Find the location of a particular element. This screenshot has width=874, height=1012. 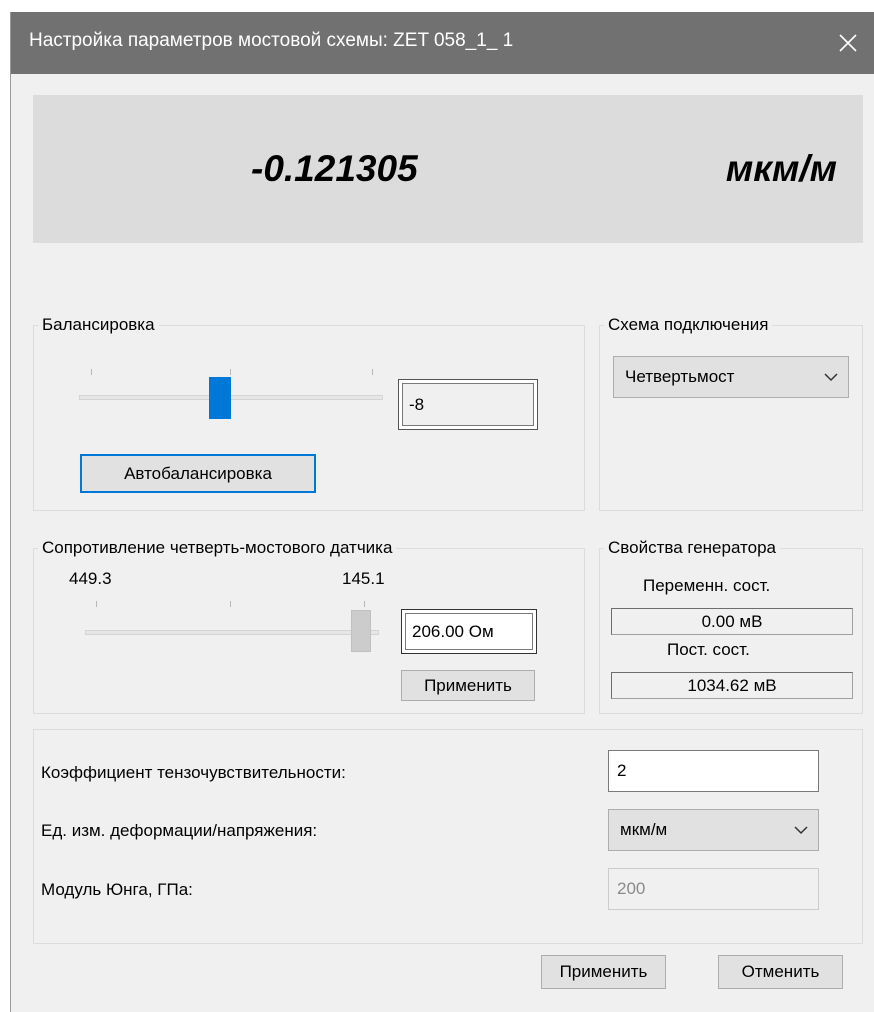

auto-balance-button: Автобалансировка is located at coordinates (198, 473).